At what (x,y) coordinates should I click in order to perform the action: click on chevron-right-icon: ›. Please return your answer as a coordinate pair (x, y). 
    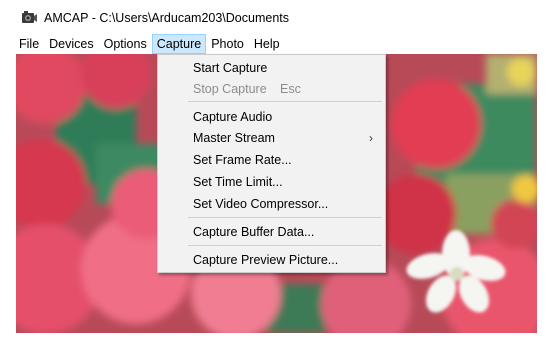
    Looking at the image, I should click on (371, 138).